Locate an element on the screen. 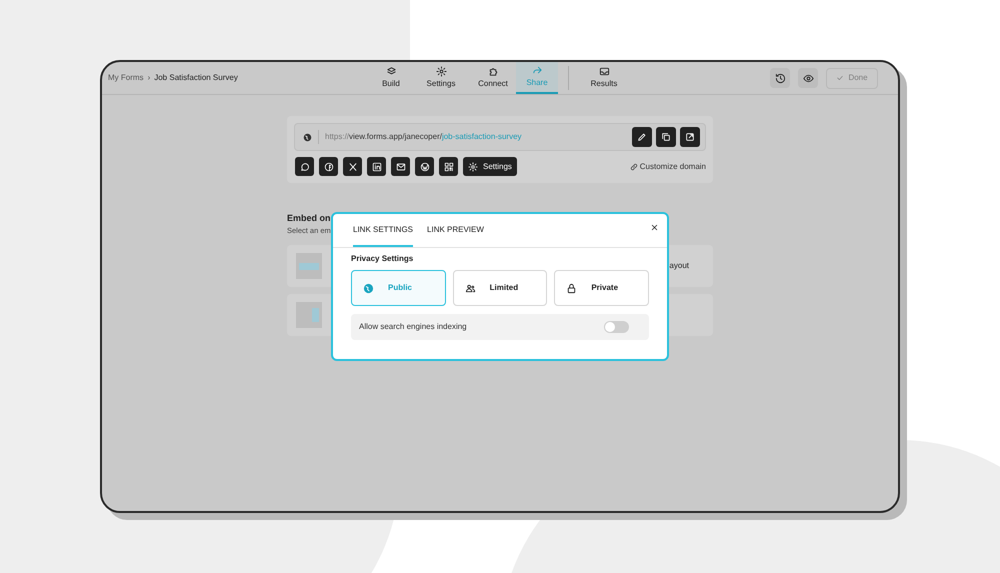 The image size is (1000, 573). wordpress-icon is located at coordinates (425, 167).